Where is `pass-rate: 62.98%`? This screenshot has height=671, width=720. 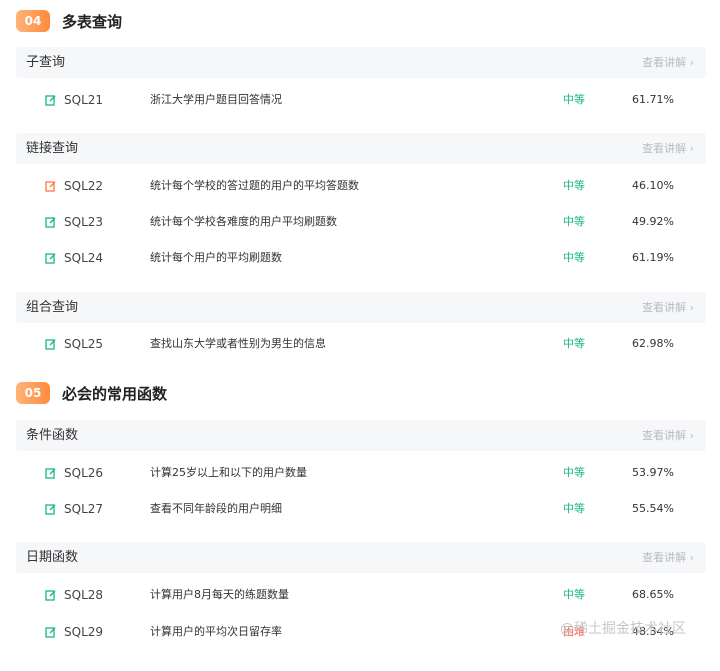
pass-rate: 62.98% is located at coordinates (653, 343).